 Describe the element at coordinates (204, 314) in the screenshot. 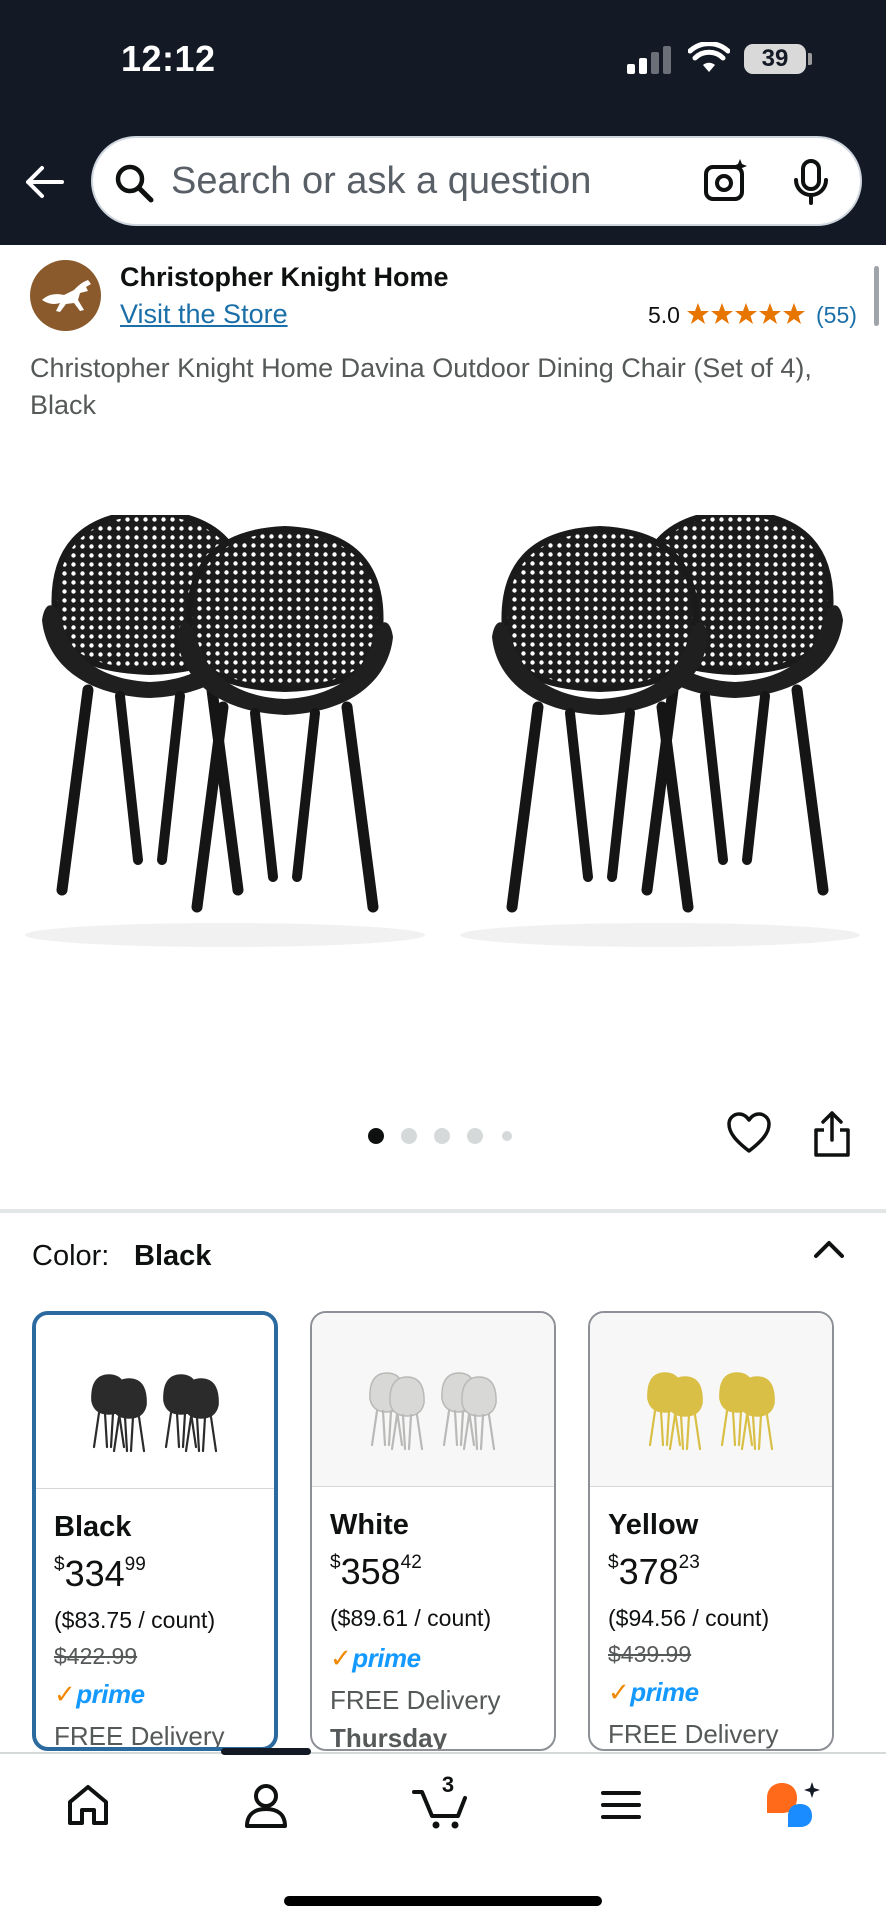

I see `visit-store-link: Visit the Store` at that location.